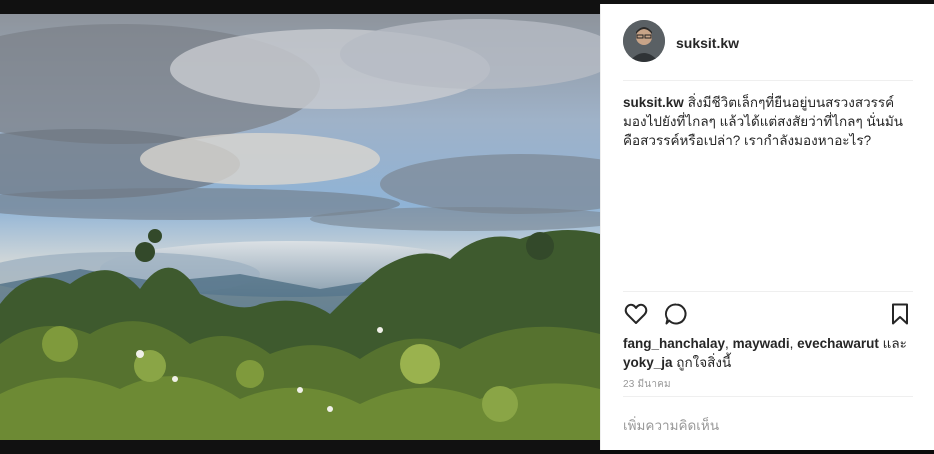  Describe the element at coordinates (769, 315) in the screenshot. I see `post-actions` at that location.